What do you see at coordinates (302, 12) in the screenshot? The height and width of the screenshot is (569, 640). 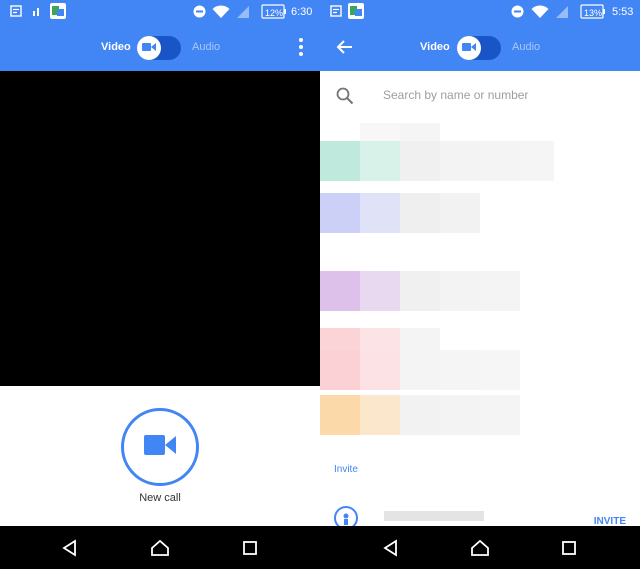 I see `status-time: 6:30` at bounding box center [302, 12].